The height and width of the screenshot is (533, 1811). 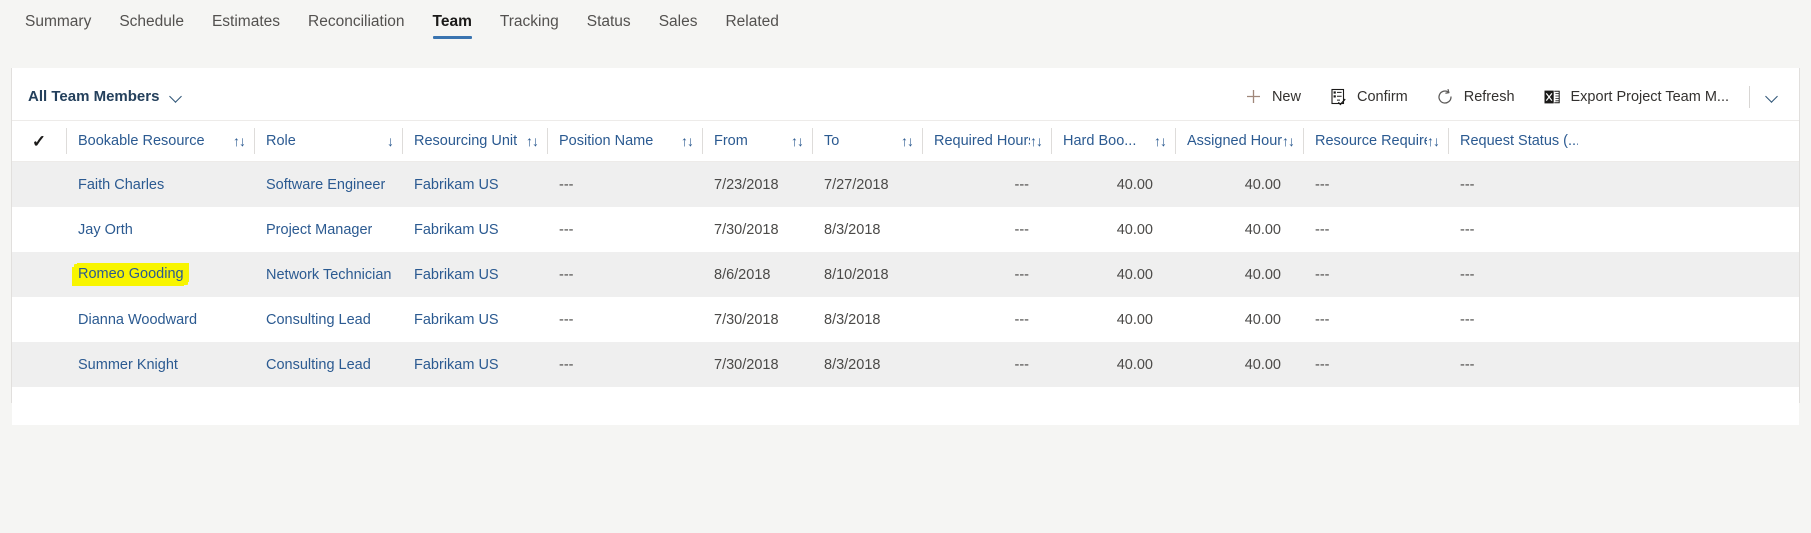 What do you see at coordinates (867, 274) in the screenshot?
I see `cell-to: 8/10/2018` at bounding box center [867, 274].